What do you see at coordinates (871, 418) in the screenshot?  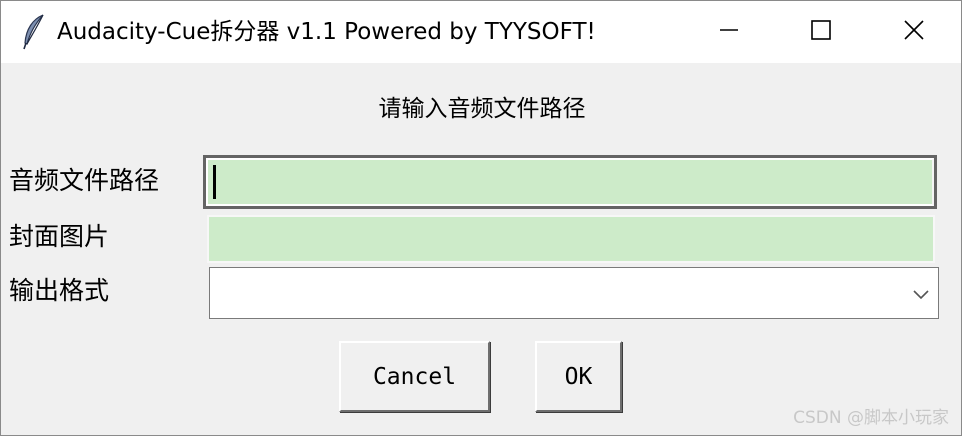 I see `watermark-text: CSDN @脚本小玩家` at bounding box center [871, 418].